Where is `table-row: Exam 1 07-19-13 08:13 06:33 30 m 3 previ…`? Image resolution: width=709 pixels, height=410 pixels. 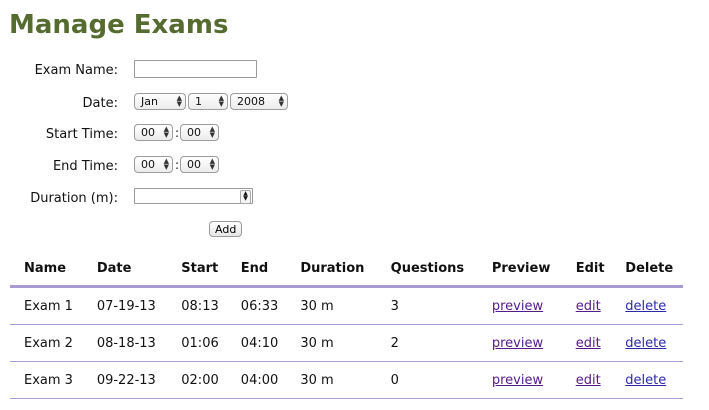 table-row: Exam 1 07-19-13 08:13 06:33 30 m 3 previ… is located at coordinates (346, 305).